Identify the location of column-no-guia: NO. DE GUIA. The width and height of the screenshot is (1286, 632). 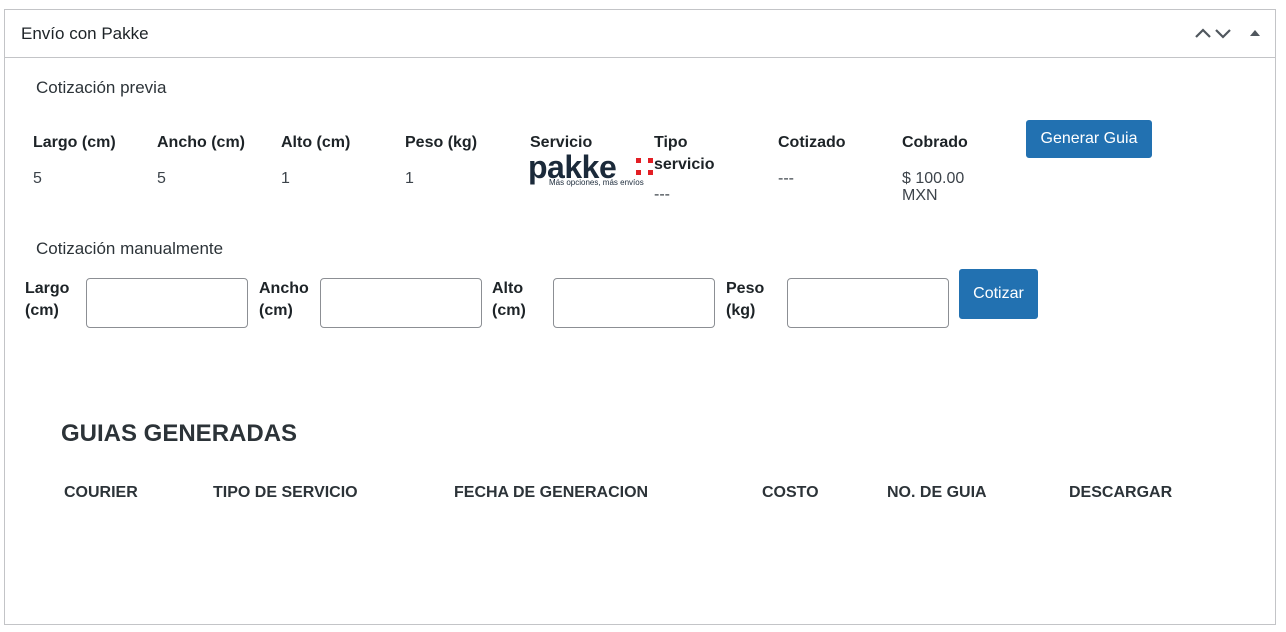
(937, 492).